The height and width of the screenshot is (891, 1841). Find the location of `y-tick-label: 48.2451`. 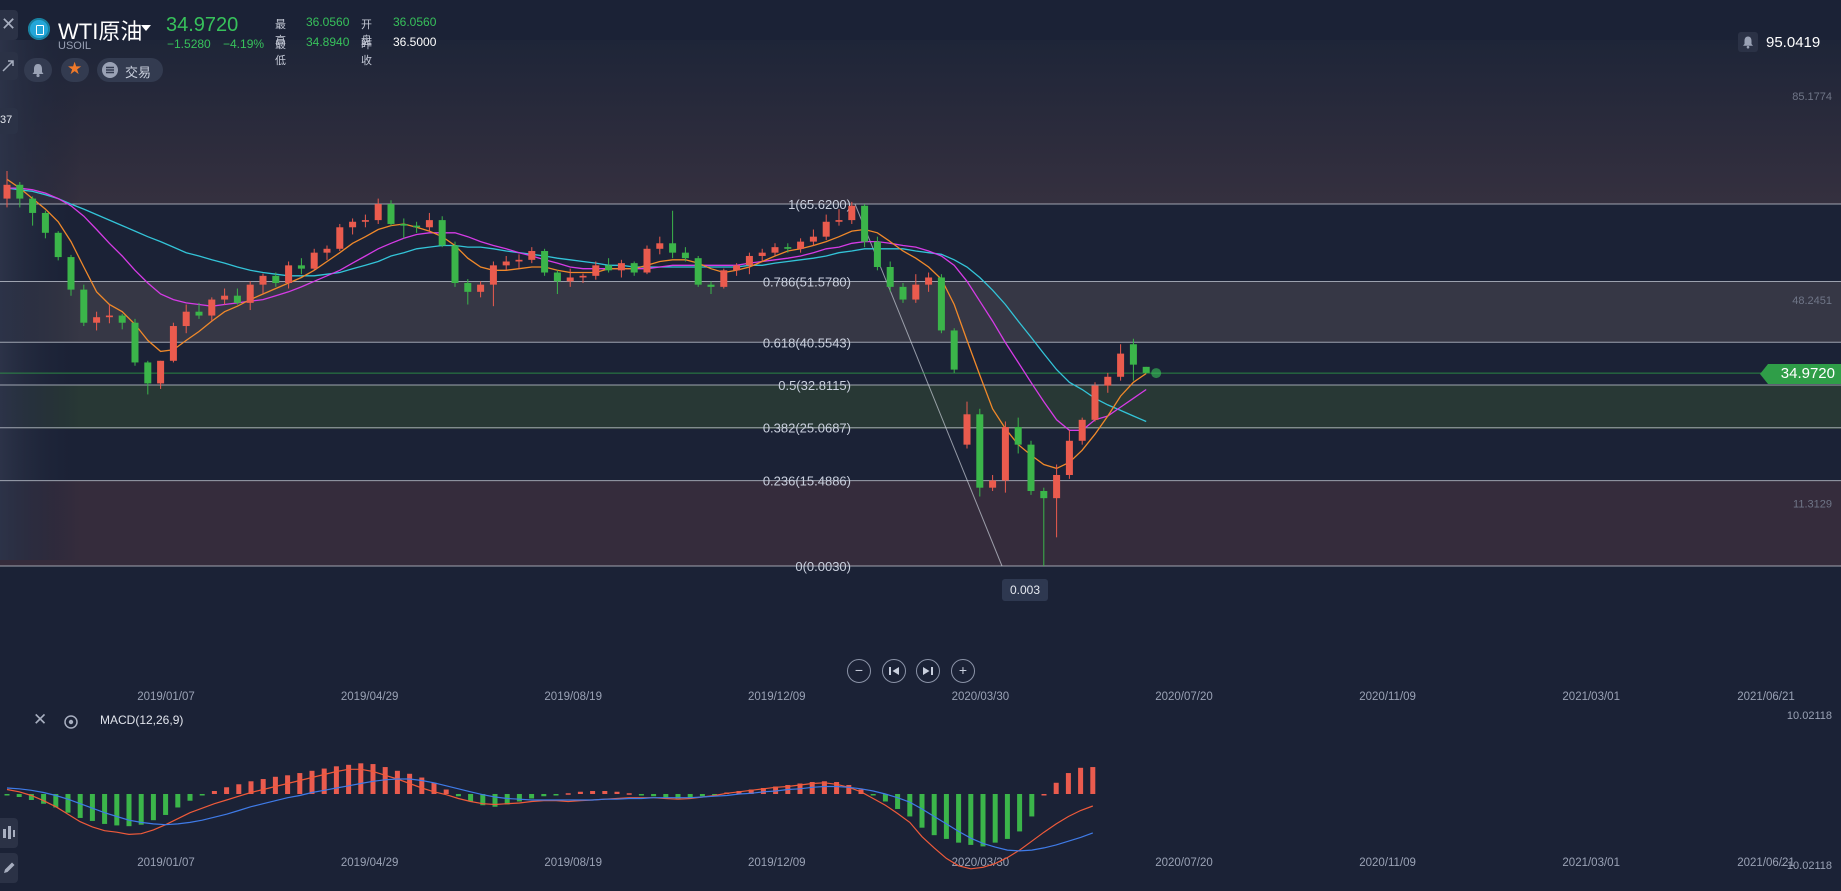

y-tick-label: 48.2451 is located at coordinates (1812, 301).